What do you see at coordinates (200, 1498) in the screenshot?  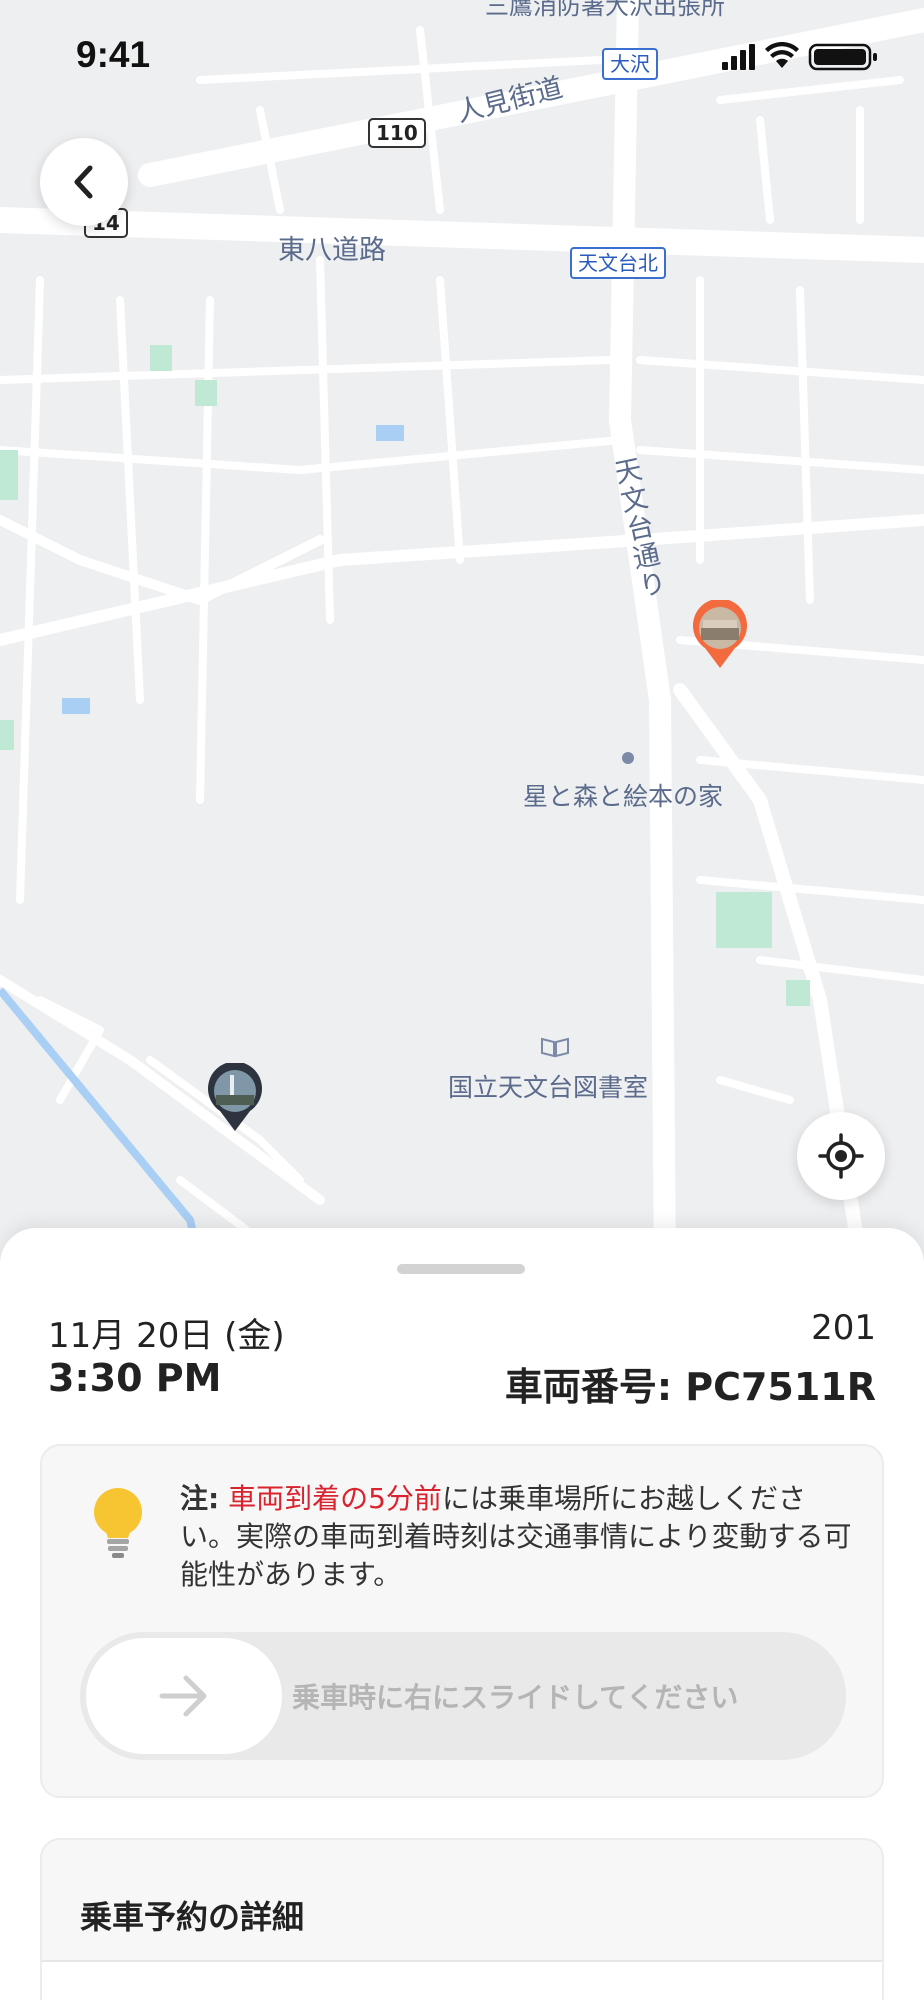 I see `notice-prefix: 注:` at bounding box center [200, 1498].